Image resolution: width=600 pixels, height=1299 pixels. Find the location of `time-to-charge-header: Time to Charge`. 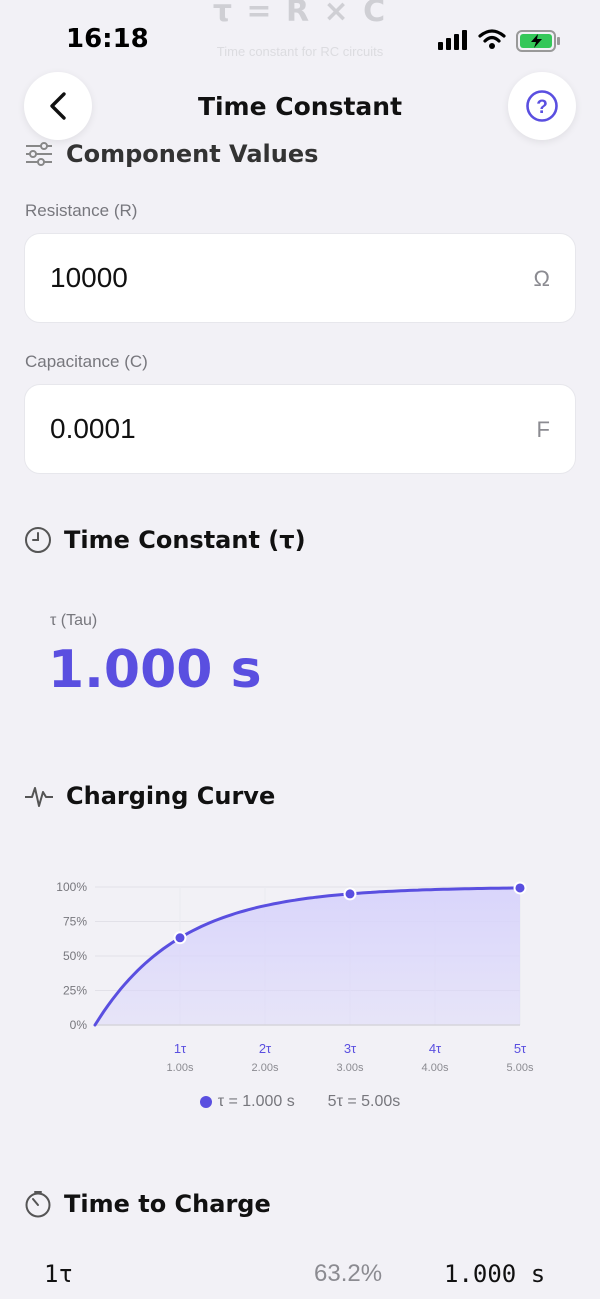

time-to-charge-header: Time to Charge is located at coordinates (147, 1204).